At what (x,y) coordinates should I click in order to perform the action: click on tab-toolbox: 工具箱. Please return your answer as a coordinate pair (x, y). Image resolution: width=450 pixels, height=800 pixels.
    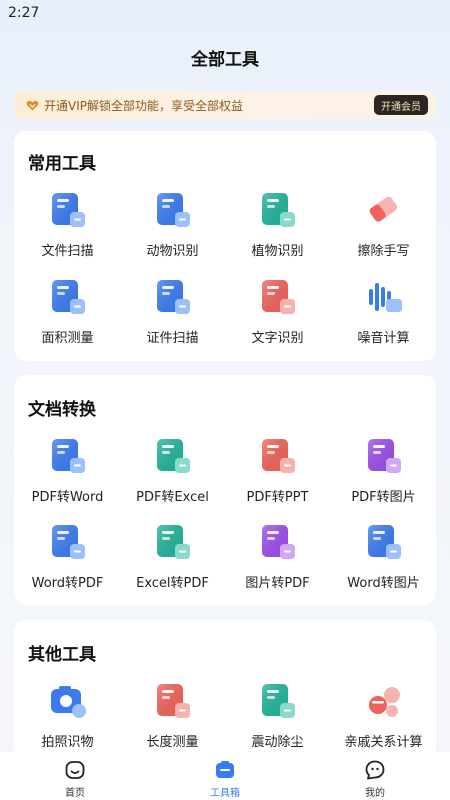
    Looking at the image, I should click on (225, 778).